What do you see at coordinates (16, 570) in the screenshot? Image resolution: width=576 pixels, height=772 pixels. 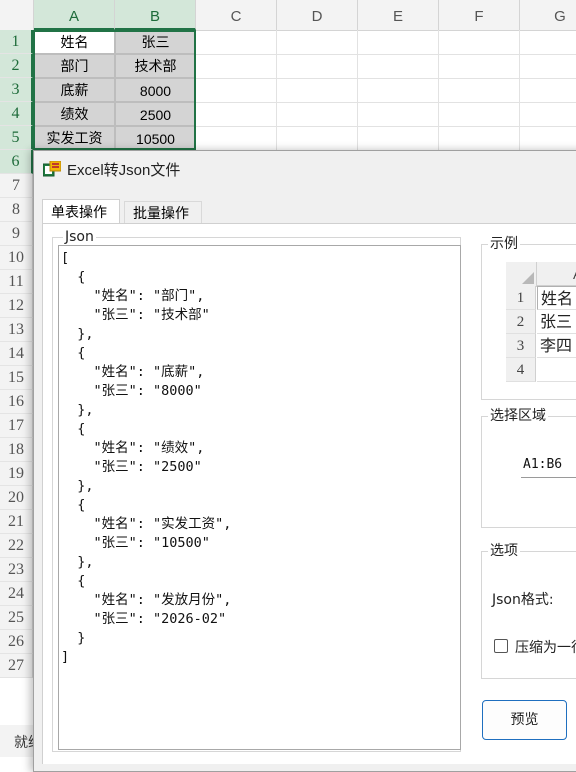 I see `row-header: 23` at bounding box center [16, 570].